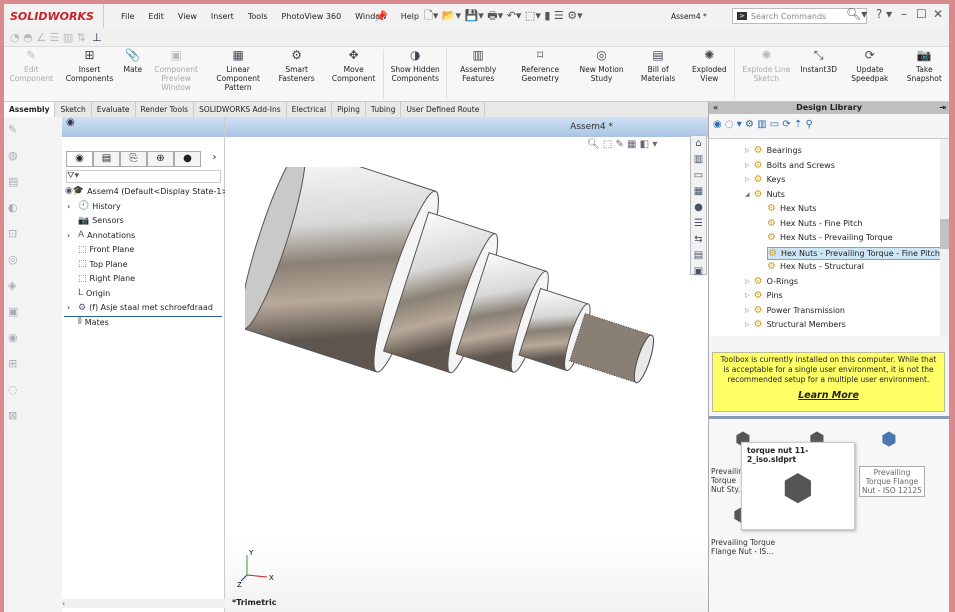  I want to click on tool-icons: ✎ ◍ ▤ ◐ ⊡ ◎ ◈ ▣ ◉ ⊞ ◌ ⊠, so click(33, 272).